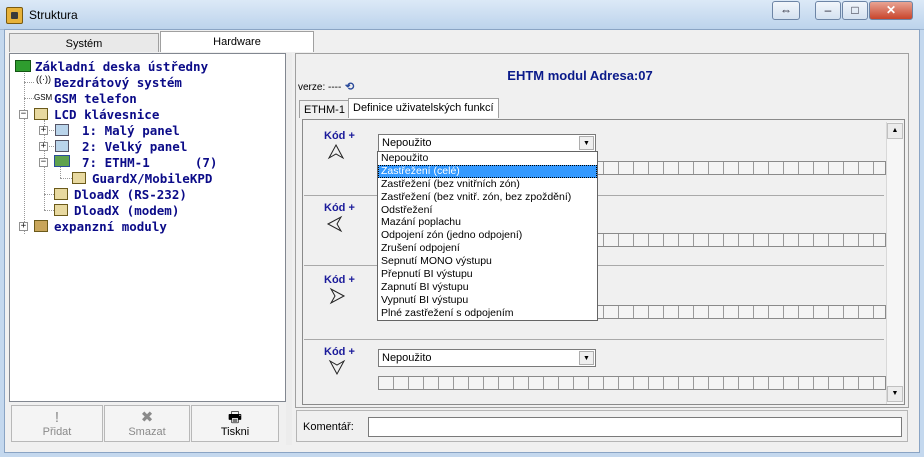 Image resolution: width=924 pixels, height=457 pixels. What do you see at coordinates (580, 75) in the screenshot?
I see `module-header: EHTM modul Adresa:07` at bounding box center [580, 75].